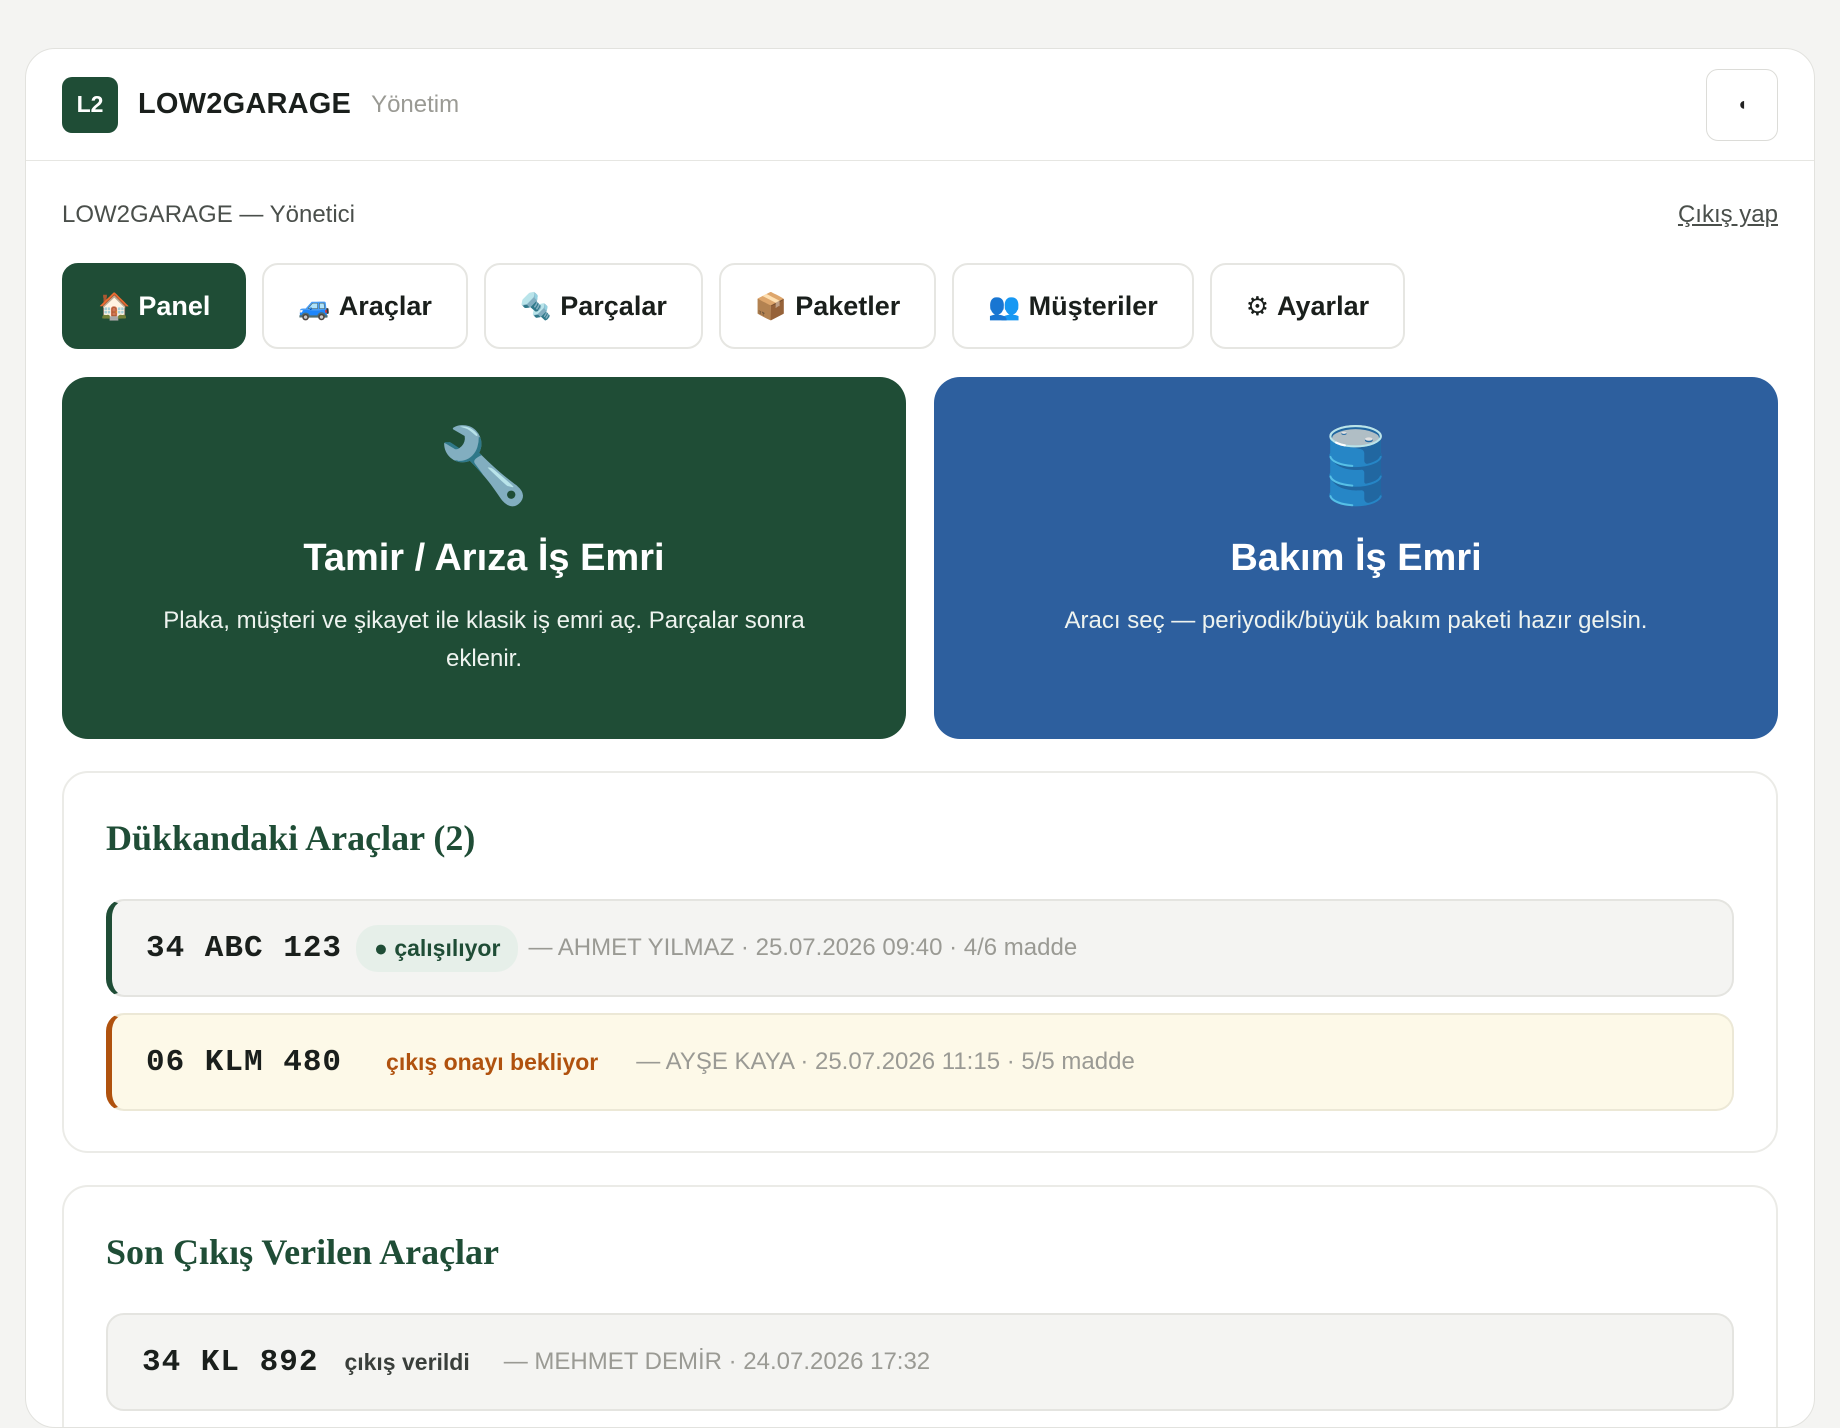 The width and height of the screenshot is (1840, 1428). What do you see at coordinates (1356, 465) in the screenshot?
I see `oil-drum-icon: 🛢️` at bounding box center [1356, 465].